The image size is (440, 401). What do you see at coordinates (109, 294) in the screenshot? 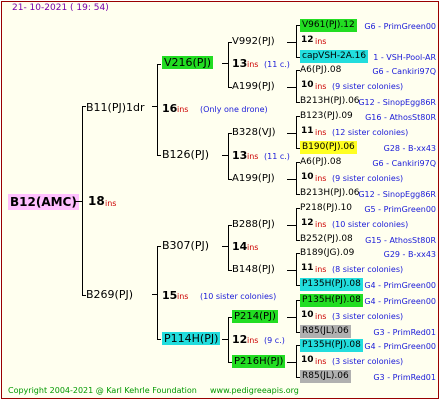
I see `parent-queen-label: B269(PJ)` at bounding box center [109, 294].